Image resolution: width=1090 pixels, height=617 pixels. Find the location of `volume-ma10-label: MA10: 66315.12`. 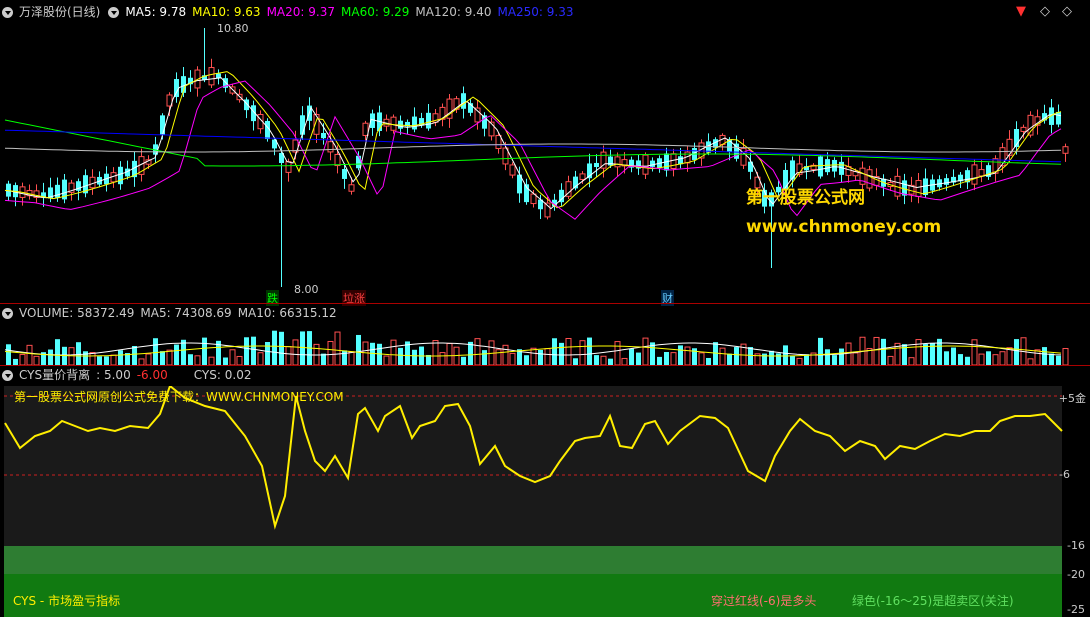

volume-ma10-label: MA10: 66315.12 is located at coordinates (287, 313).